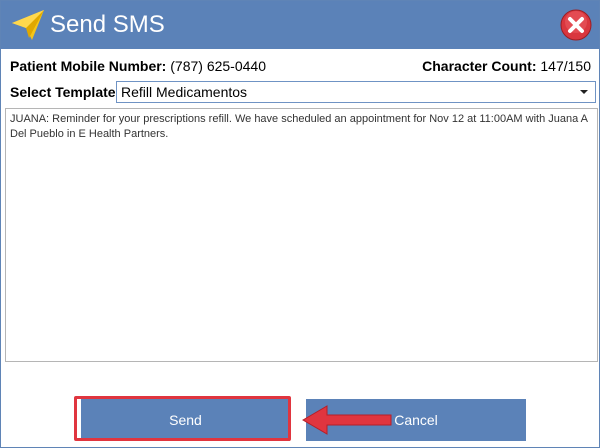  Describe the element at coordinates (576, 25) in the screenshot. I see `close-icon` at that location.